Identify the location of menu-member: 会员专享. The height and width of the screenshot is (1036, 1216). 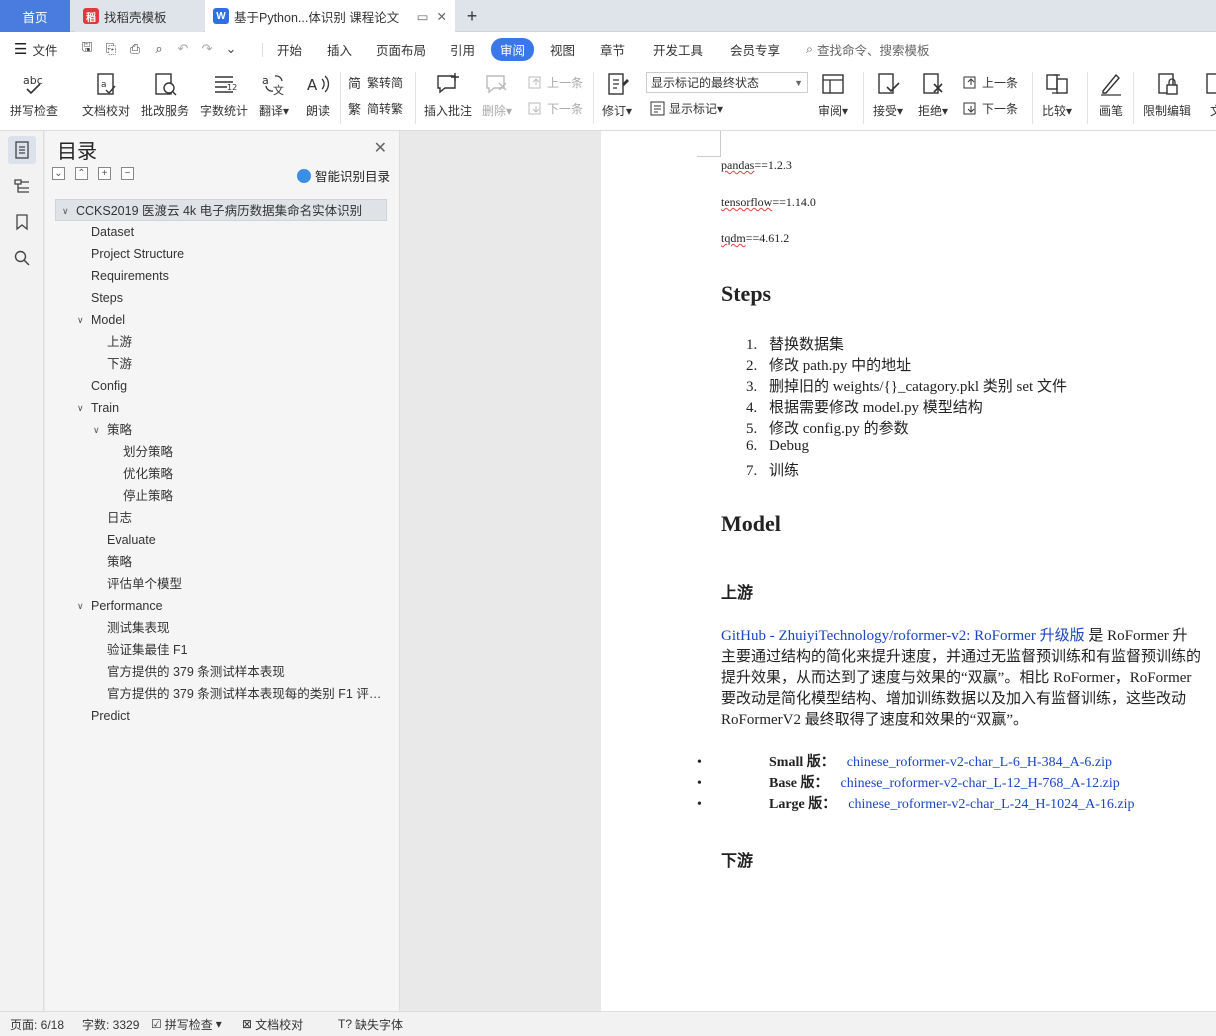
(755, 49).